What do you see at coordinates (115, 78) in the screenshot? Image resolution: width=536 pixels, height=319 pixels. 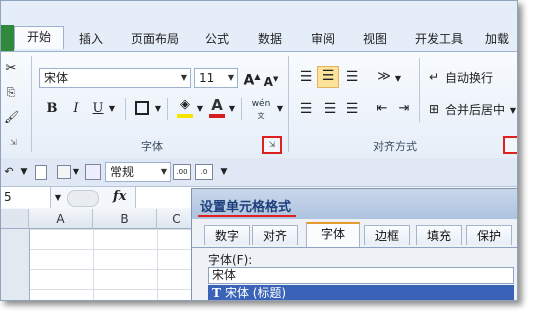 I see `font-name-combo: 宋体 ▼` at bounding box center [115, 78].